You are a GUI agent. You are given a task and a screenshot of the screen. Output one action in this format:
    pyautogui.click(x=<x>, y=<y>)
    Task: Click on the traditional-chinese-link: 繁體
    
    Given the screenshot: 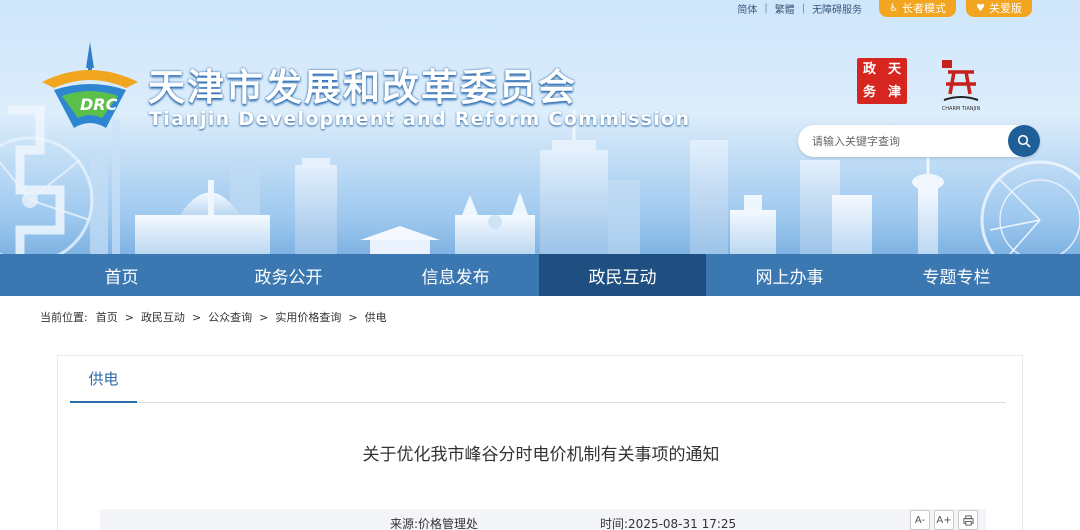 What is the action you would take?
    pyautogui.click(x=785, y=8)
    